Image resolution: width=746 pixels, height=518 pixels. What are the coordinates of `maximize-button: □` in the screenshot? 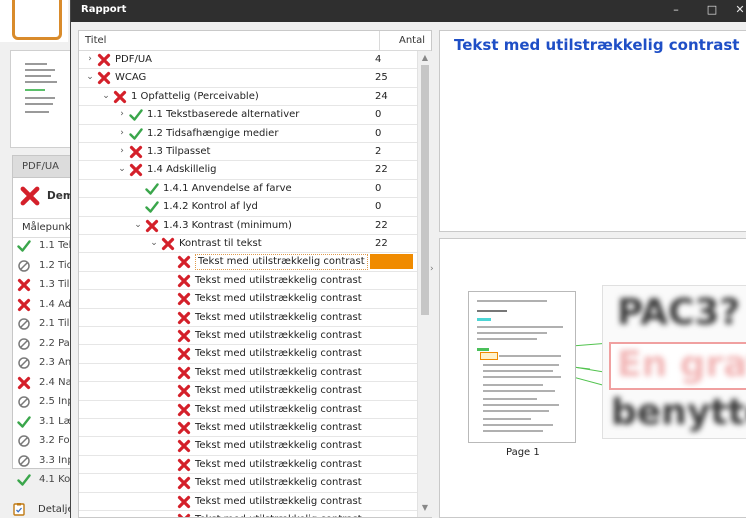 It's located at (712, 11).